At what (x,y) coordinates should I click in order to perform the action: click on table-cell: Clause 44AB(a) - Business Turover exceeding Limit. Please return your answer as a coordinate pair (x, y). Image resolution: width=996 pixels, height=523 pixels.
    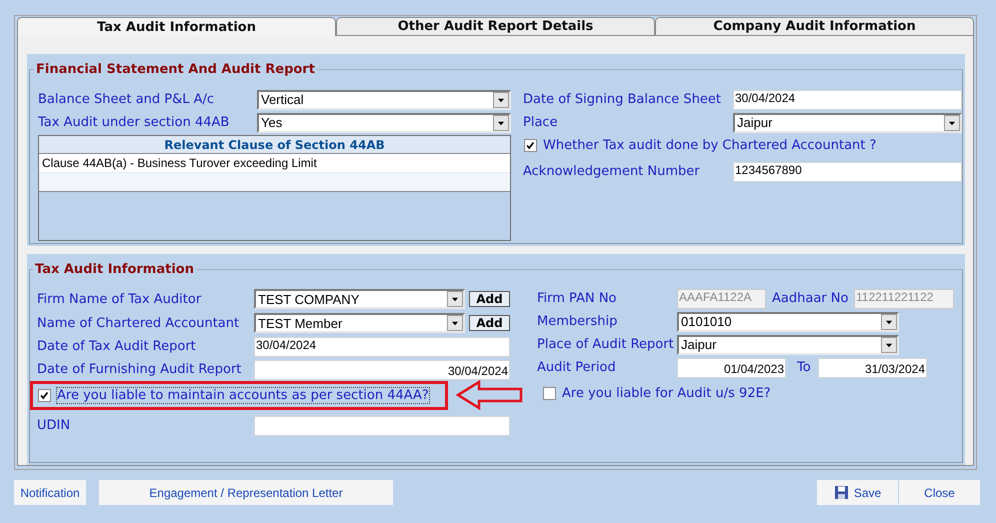
    Looking at the image, I should click on (274, 163).